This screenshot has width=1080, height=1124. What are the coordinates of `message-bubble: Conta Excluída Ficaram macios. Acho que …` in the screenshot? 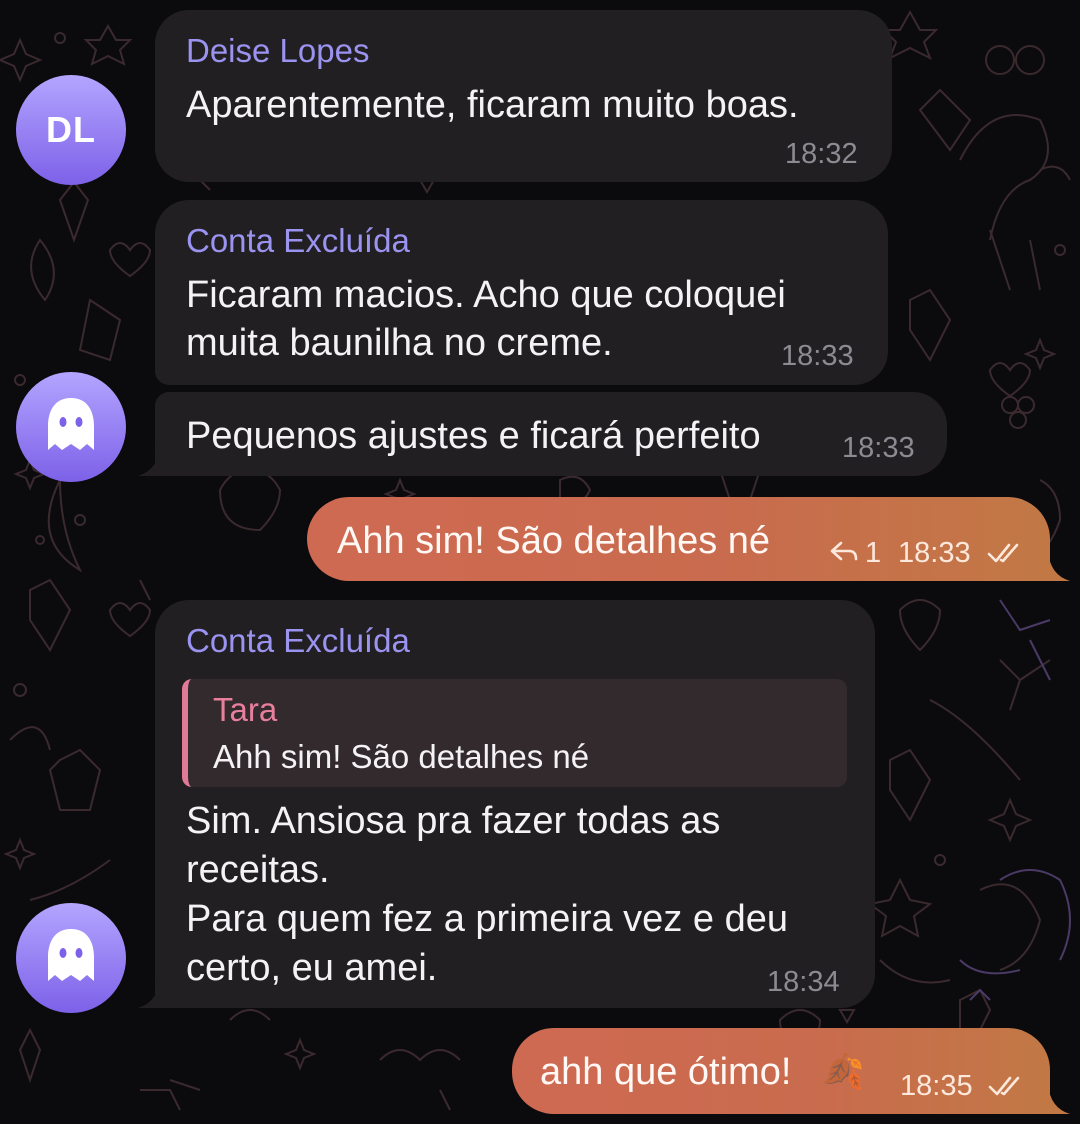 It's located at (521, 292).